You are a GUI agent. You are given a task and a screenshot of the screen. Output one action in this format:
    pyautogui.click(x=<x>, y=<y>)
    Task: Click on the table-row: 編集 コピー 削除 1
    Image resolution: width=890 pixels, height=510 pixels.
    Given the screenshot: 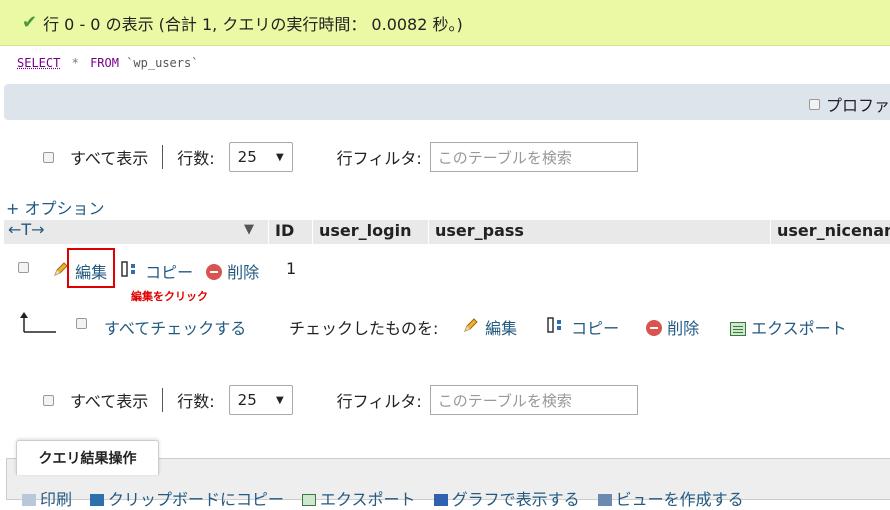 What is the action you would take?
    pyautogui.click(x=445, y=268)
    